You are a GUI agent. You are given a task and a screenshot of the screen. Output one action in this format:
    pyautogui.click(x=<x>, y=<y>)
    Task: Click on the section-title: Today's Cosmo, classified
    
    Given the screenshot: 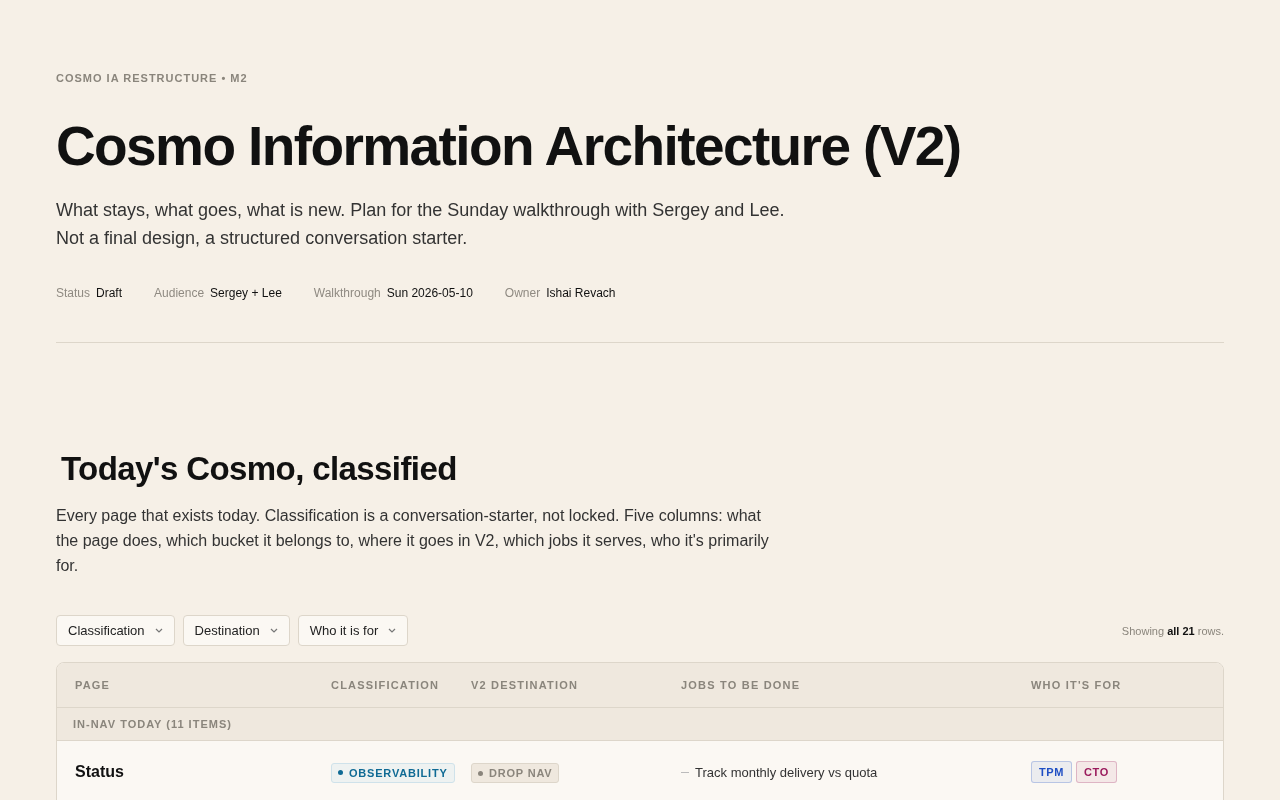 What is the action you would take?
    pyautogui.click(x=259, y=469)
    